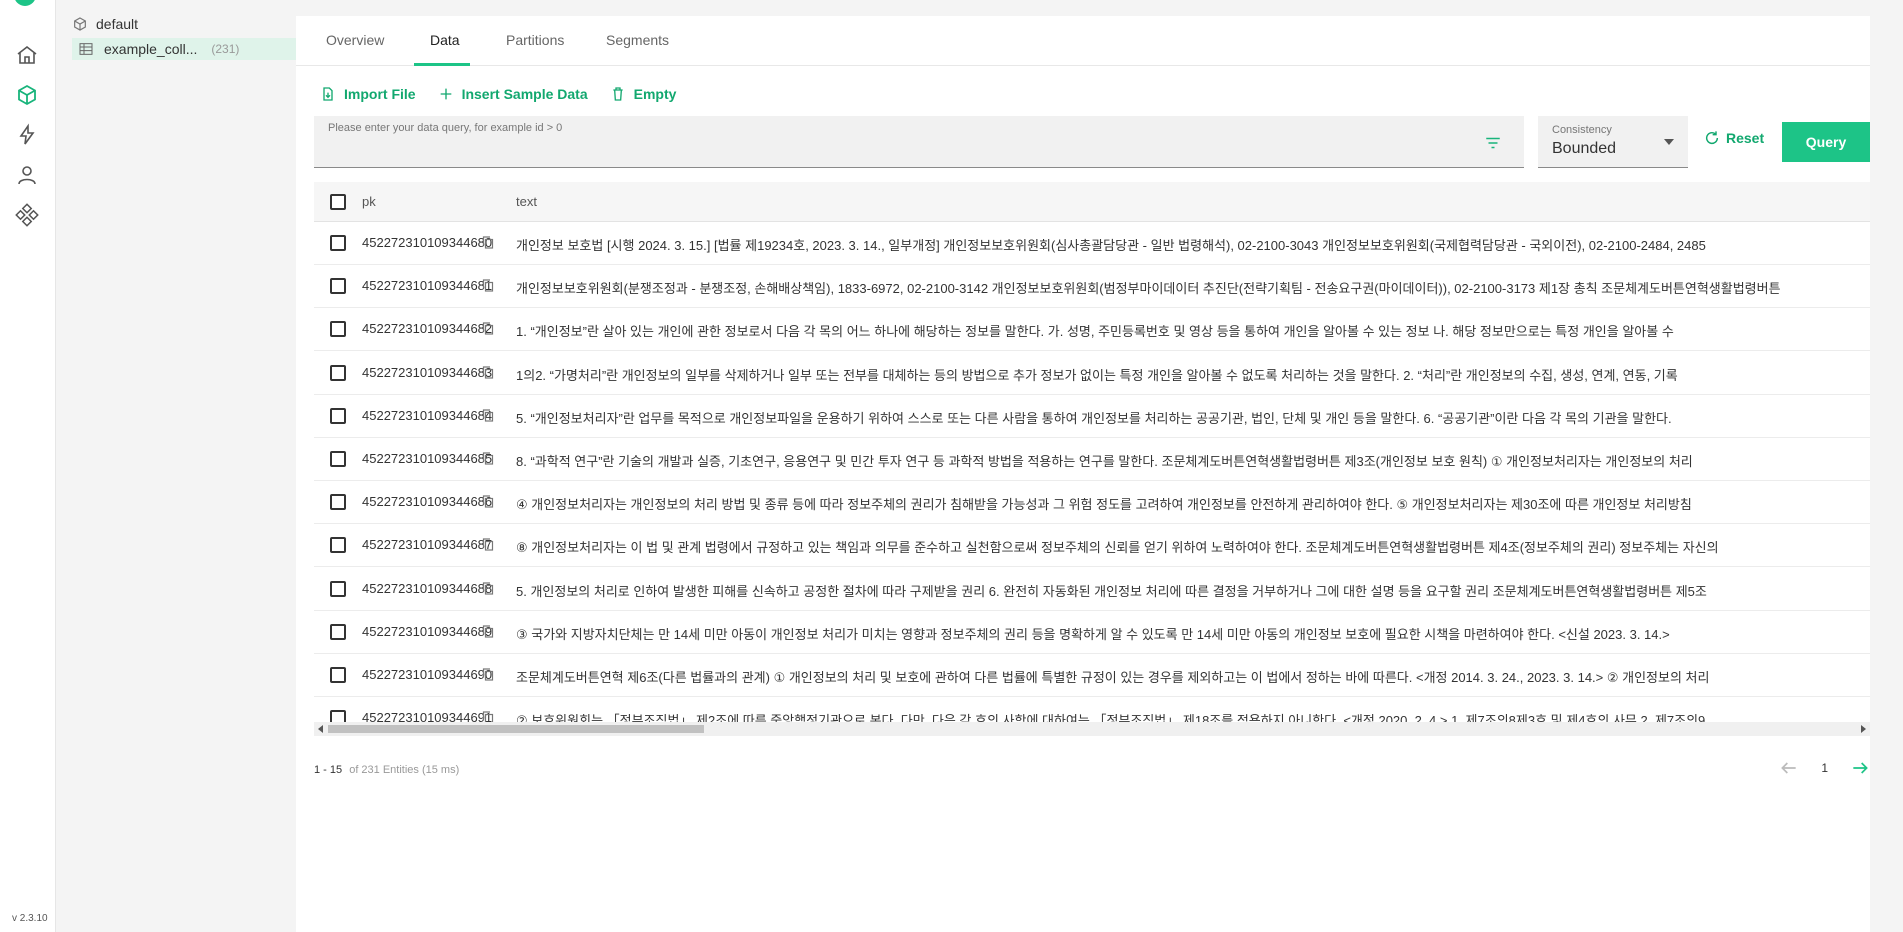 This screenshot has height=932, width=1903. Describe the element at coordinates (1789, 768) in the screenshot. I see `arrow-left-icon` at that location.